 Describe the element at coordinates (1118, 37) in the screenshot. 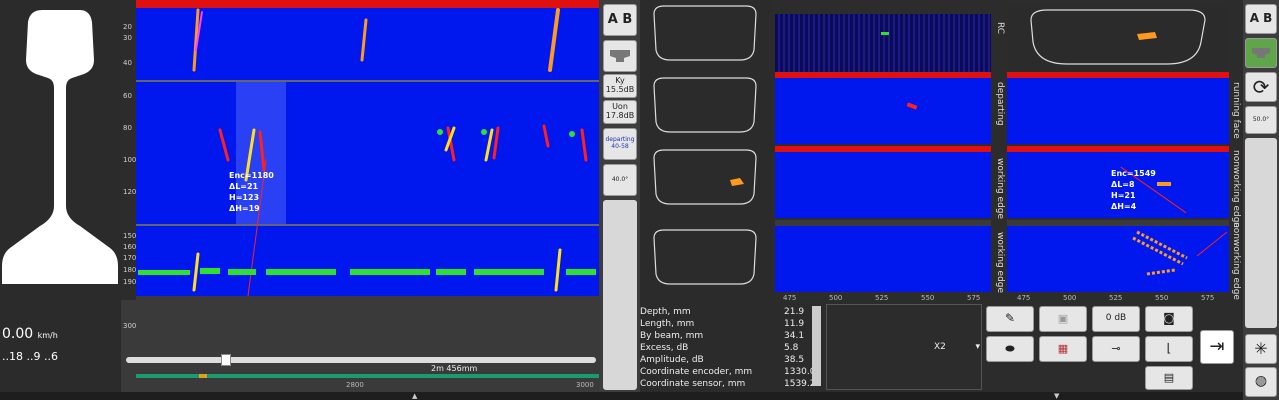

I see `right-section-outline` at that location.